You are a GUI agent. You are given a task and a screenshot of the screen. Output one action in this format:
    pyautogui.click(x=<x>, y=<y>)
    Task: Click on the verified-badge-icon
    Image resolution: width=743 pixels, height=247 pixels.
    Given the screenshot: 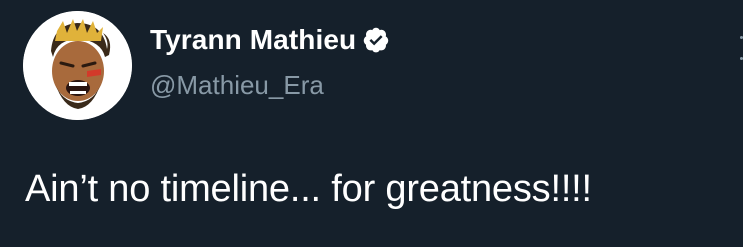 What is the action you would take?
    pyautogui.click(x=376, y=40)
    